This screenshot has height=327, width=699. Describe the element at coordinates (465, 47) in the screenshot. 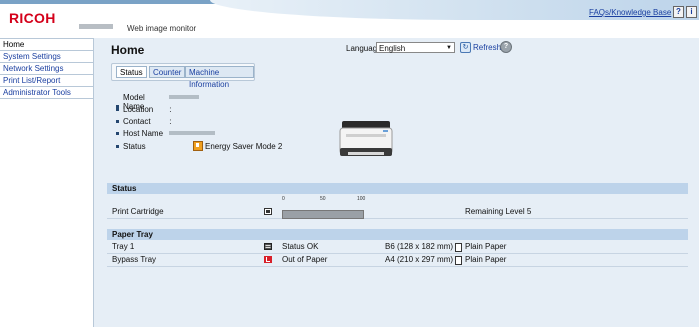

I see `refresh-icon: ↻` at that location.